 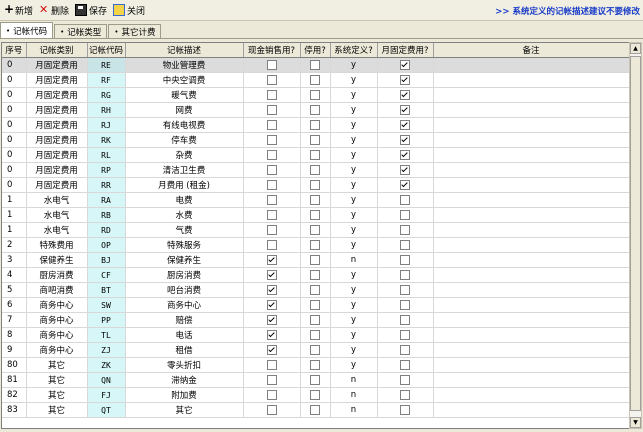 I want to click on category-cell: 水电气, so click(x=57, y=230).